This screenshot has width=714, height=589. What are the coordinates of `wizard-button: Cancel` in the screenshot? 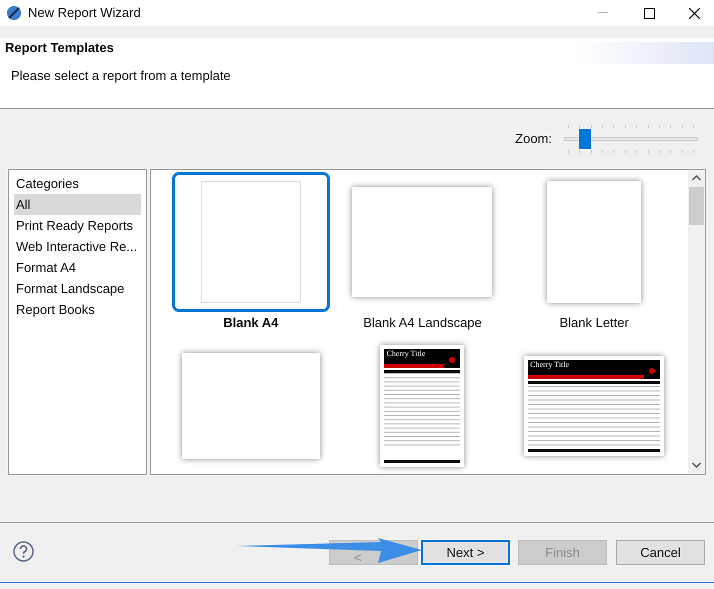 It's located at (660, 552).